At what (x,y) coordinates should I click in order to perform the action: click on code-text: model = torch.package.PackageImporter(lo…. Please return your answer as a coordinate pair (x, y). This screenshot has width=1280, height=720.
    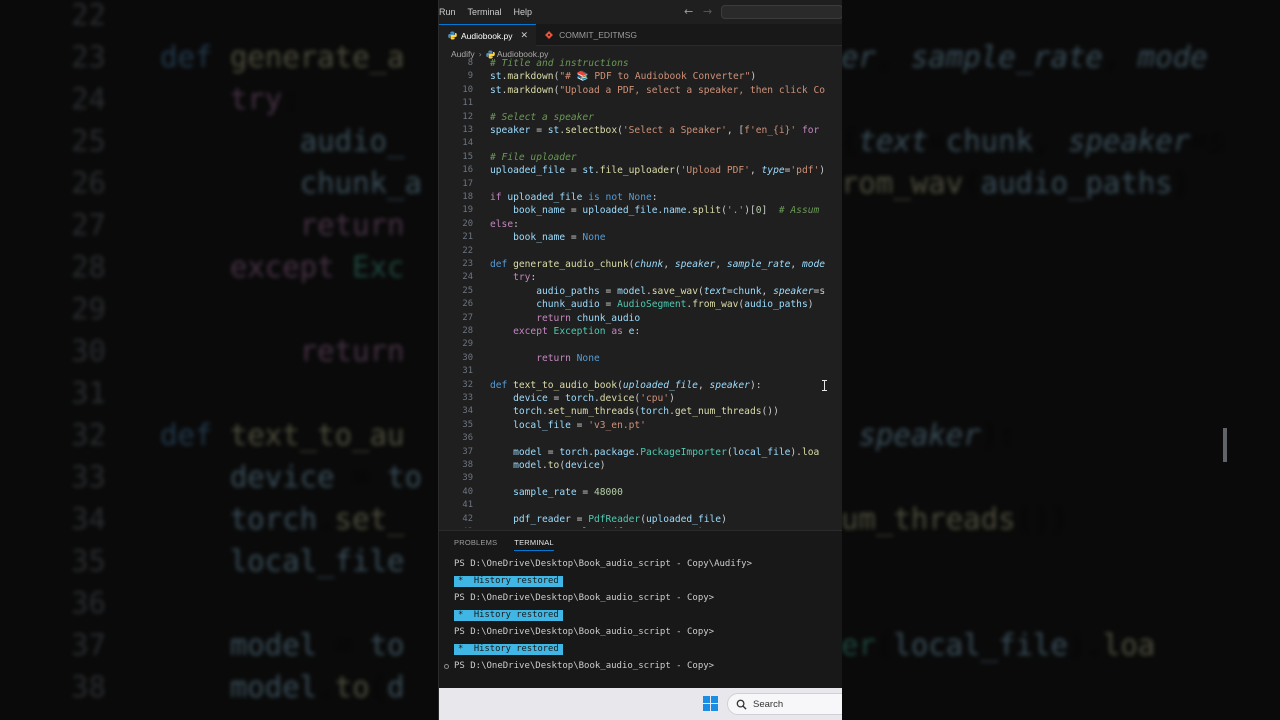
    Looking at the image, I should click on (666, 452).